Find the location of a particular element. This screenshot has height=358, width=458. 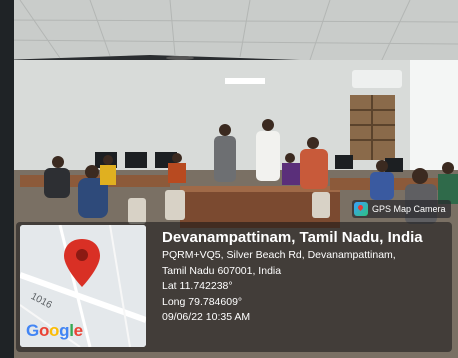

address-line-2: Tamil Nadu 607001, India is located at coordinates (222, 270).